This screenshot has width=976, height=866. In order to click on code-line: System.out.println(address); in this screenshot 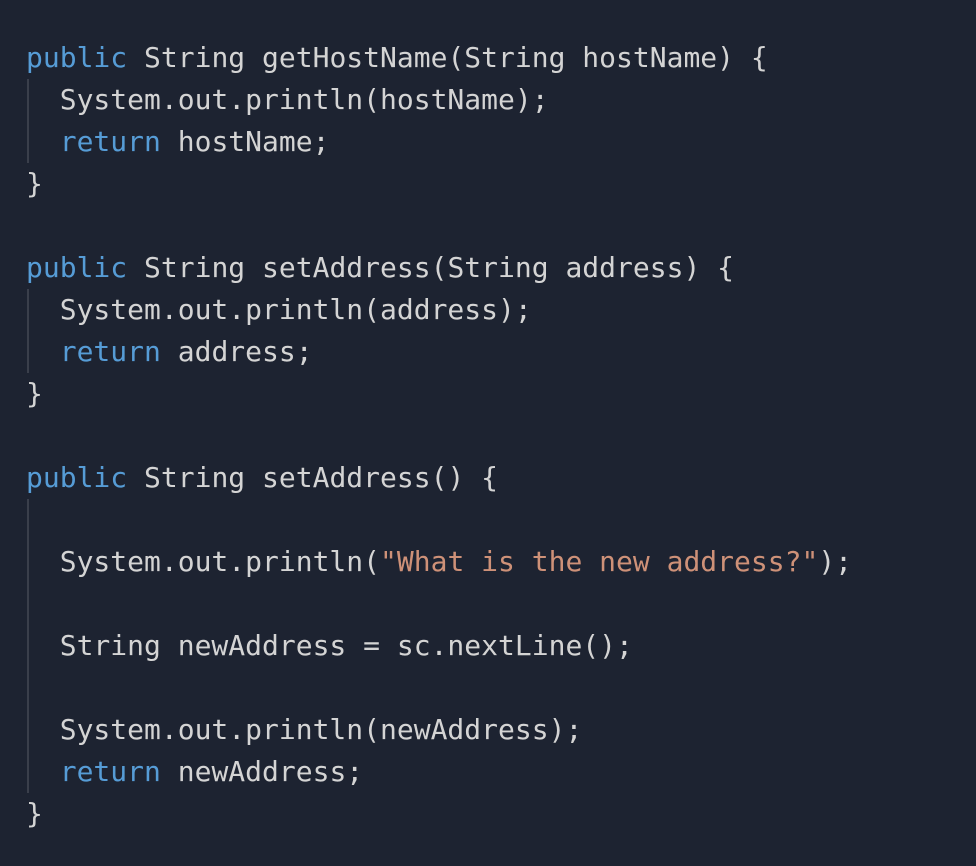, I will do `click(439, 310)`.